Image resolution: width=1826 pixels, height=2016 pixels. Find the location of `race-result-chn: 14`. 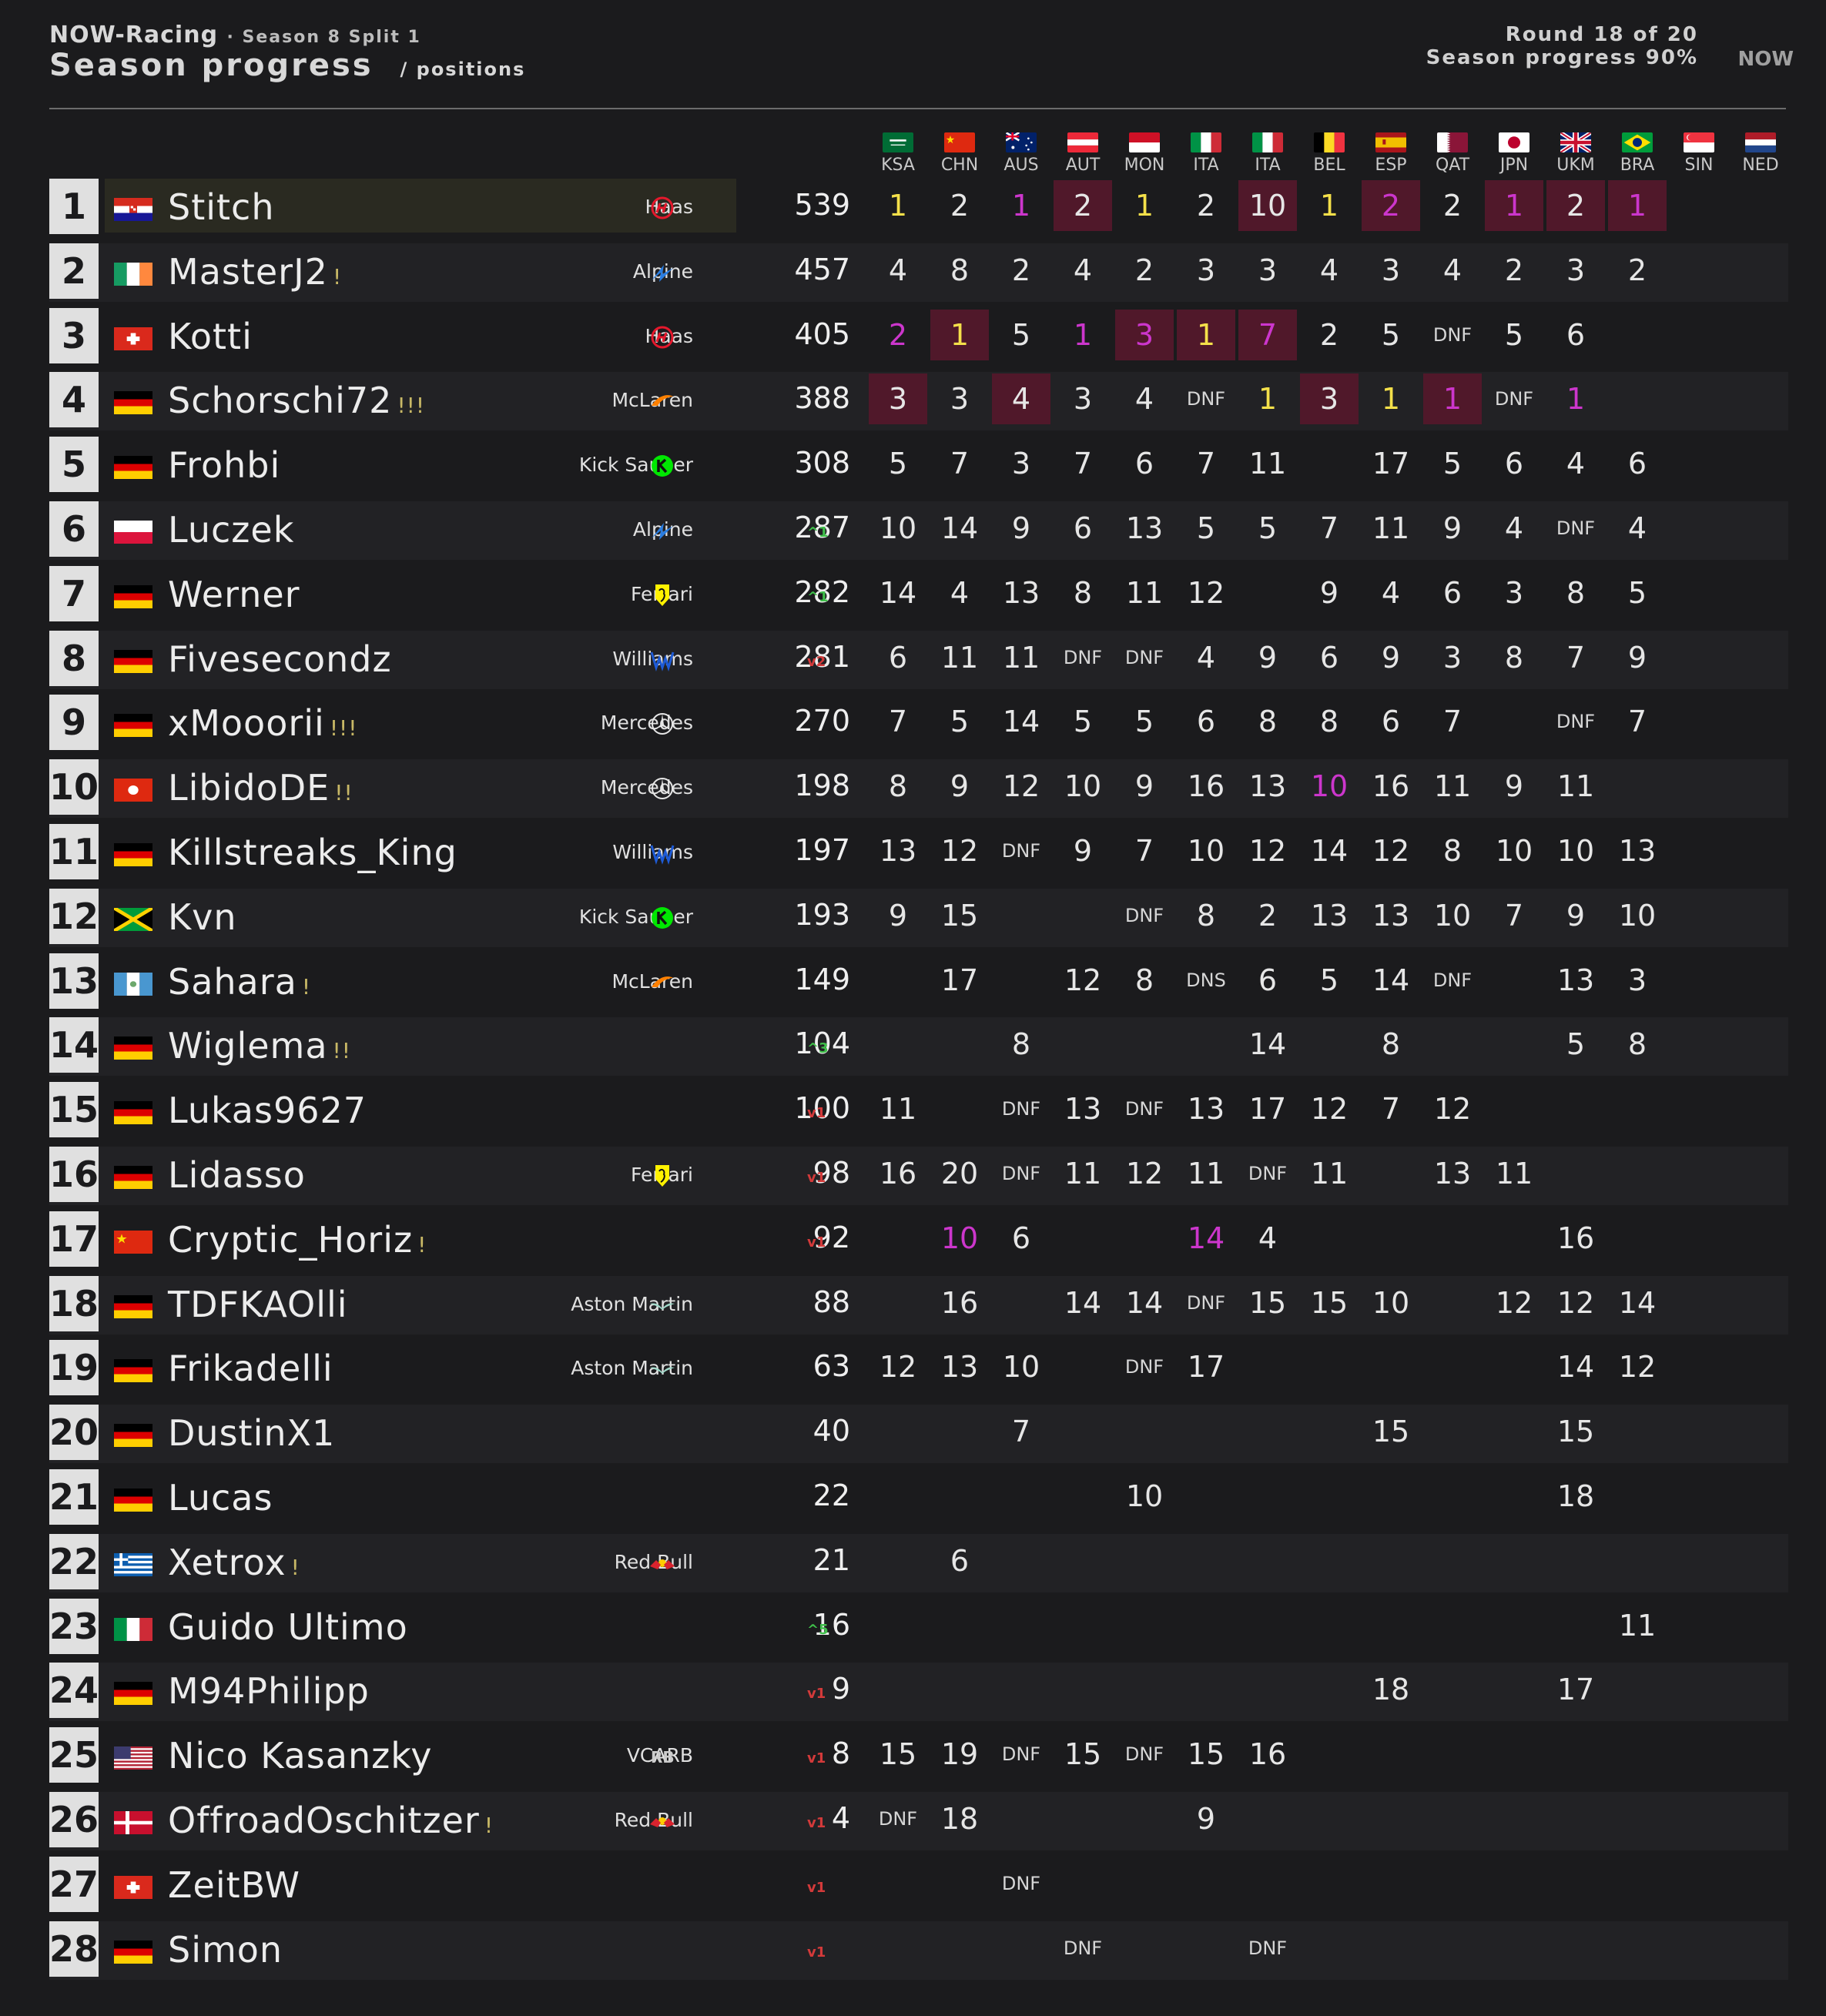

race-result-chn: 14 is located at coordinates (959, 528).